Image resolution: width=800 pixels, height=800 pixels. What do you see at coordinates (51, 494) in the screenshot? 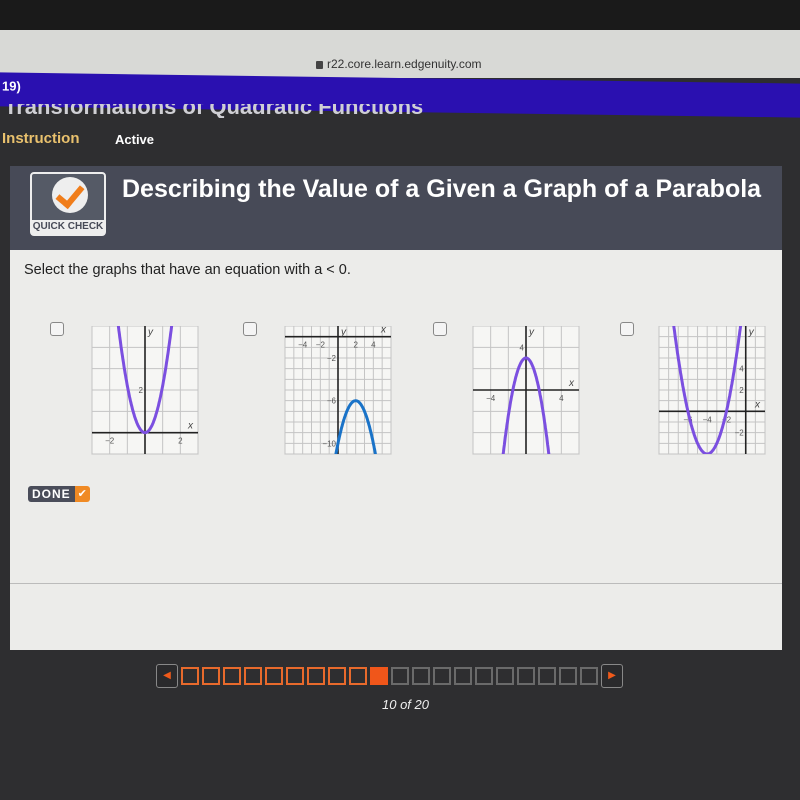
I see `done-label: DONE` at bounding box center [51, 494].